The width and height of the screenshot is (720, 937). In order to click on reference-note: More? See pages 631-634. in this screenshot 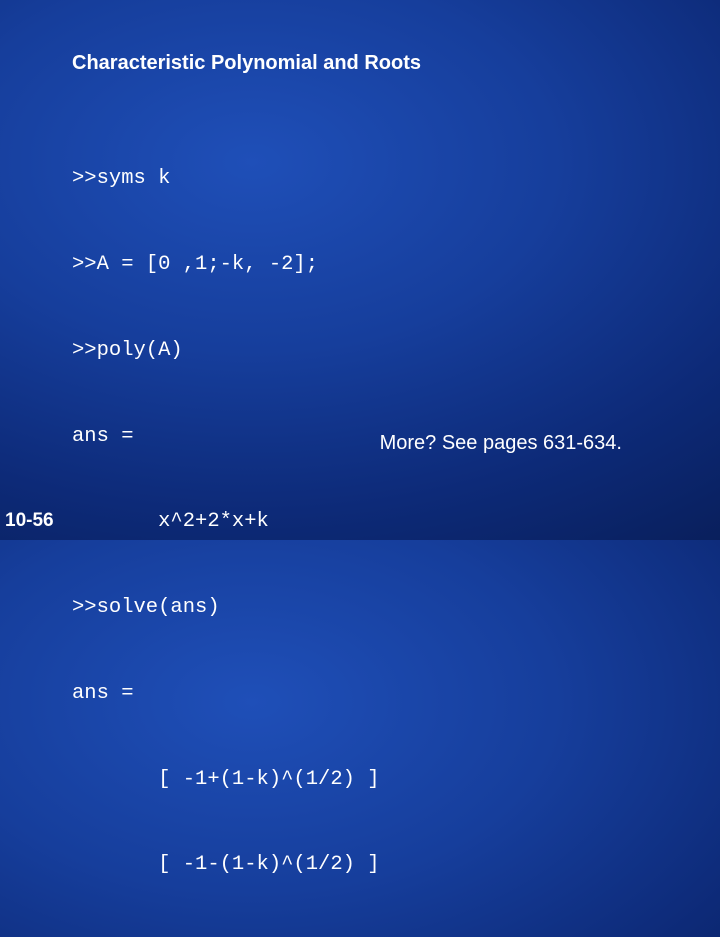, I will do `click(500, 443)`.